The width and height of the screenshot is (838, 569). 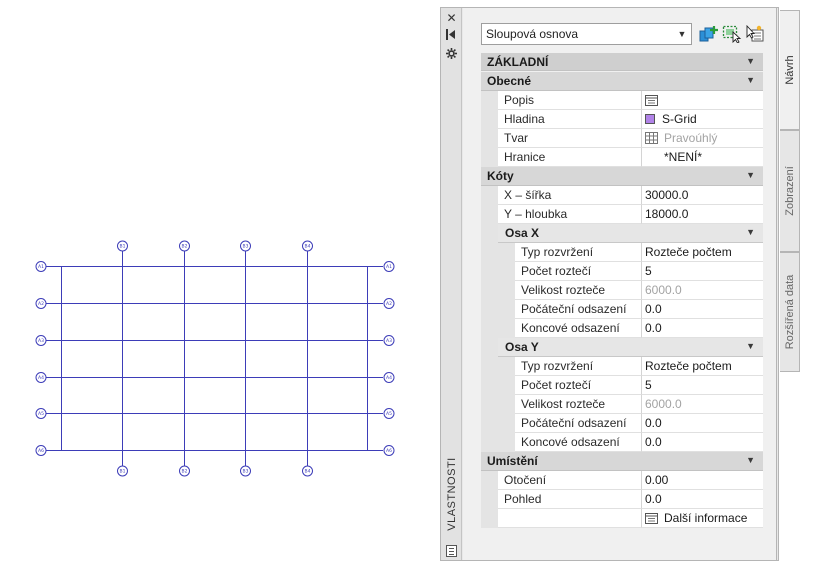 I want to click on grid-boundary, so click(x=214, y=358).